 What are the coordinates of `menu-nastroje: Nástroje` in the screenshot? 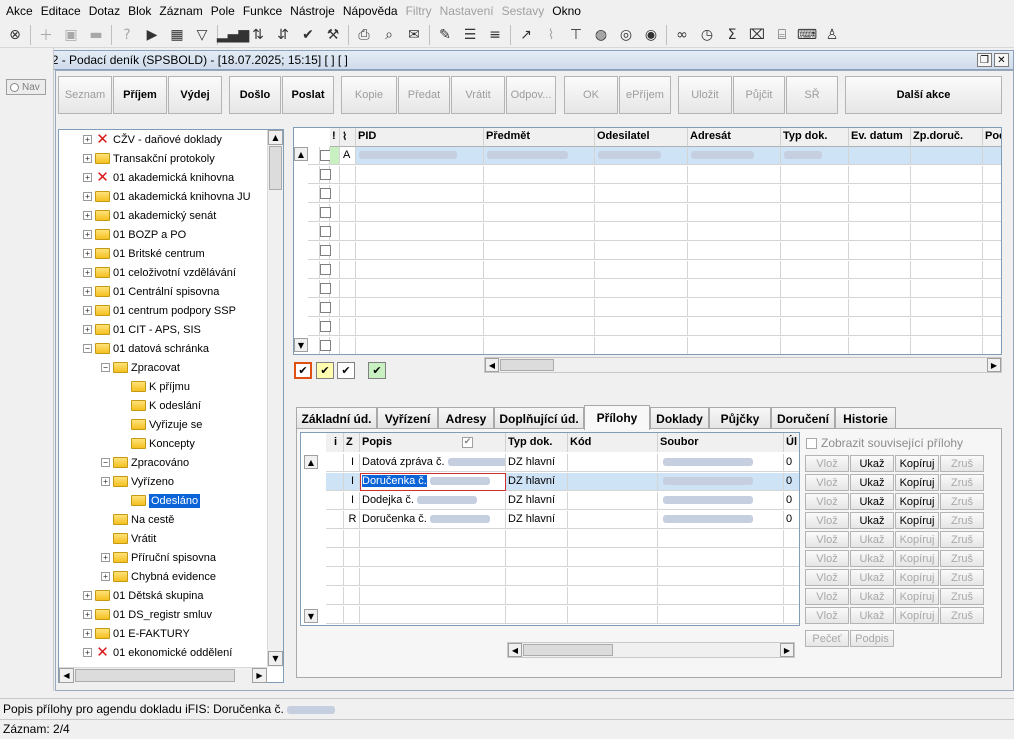 It's located at (312, 11).